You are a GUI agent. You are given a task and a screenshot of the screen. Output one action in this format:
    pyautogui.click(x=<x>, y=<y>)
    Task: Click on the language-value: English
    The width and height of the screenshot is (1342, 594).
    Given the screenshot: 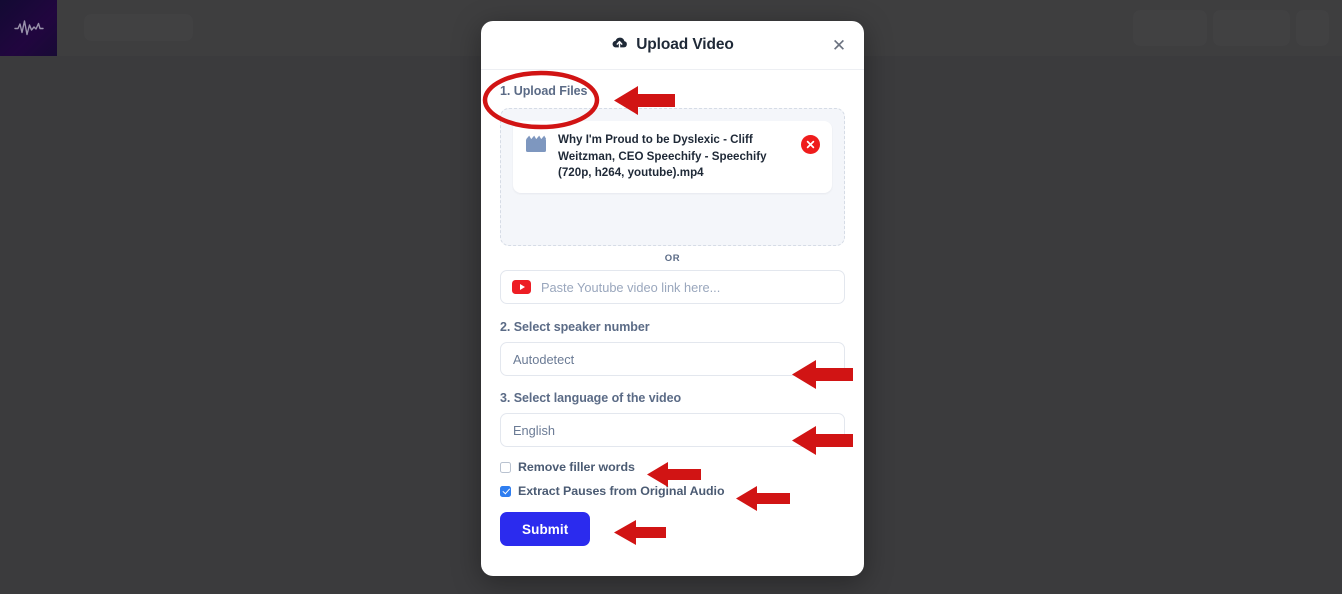 What is the action you would take?
    pyautogui.click(x=534, y=430)
    